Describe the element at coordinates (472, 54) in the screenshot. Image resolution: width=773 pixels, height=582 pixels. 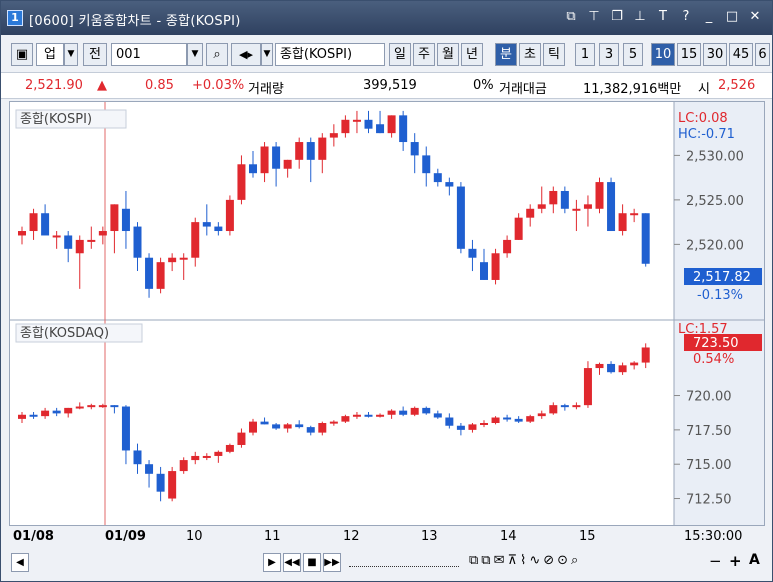
I see `period-year-button: 년` at that location.